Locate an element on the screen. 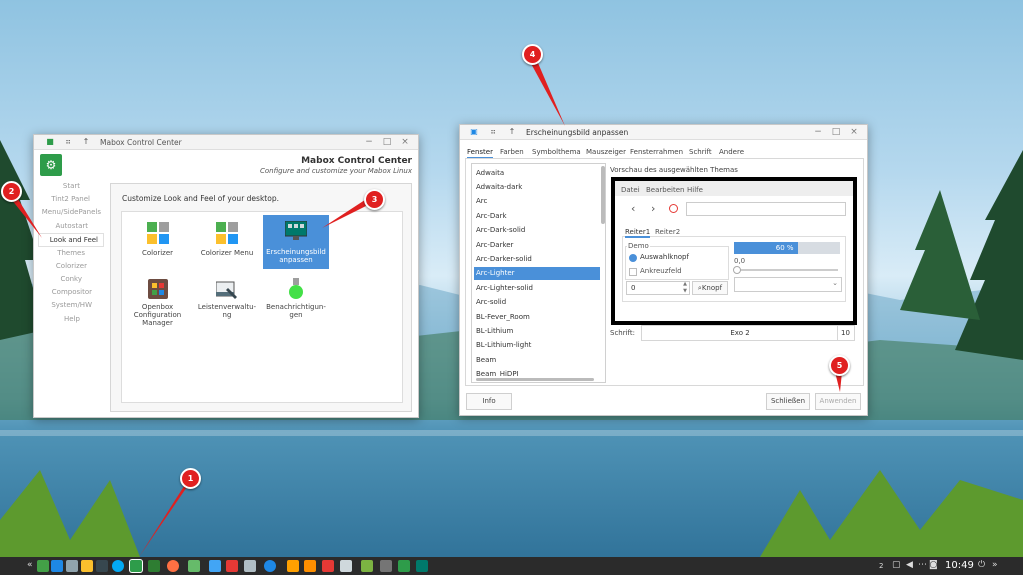  mail-icon is located at coordinates (232, 566).